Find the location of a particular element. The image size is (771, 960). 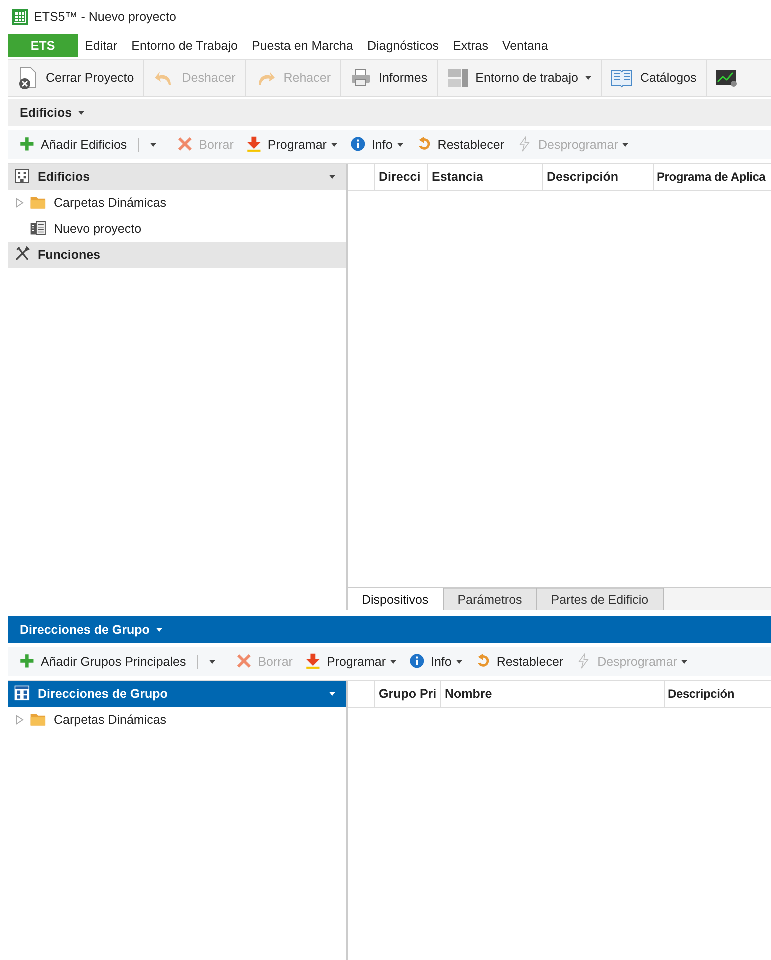

column-header: Programa de Aplica is located at coordinates (712, 177).